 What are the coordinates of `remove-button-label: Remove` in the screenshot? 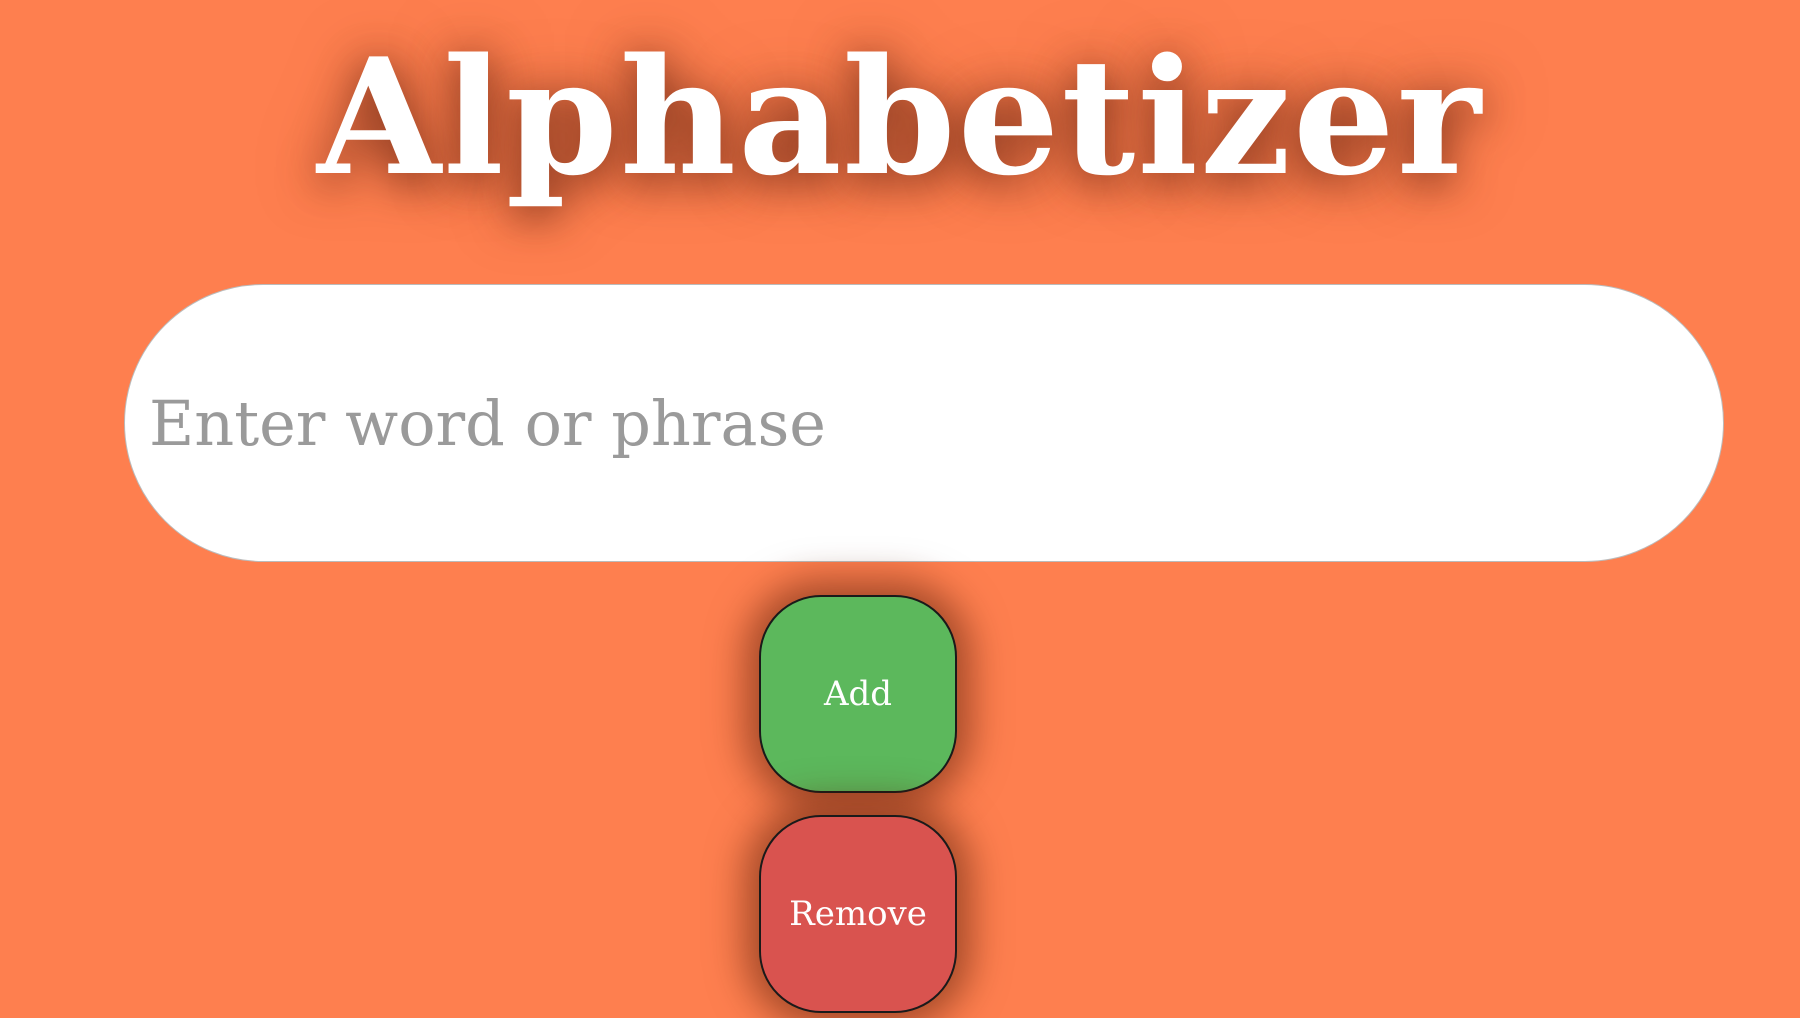 It's located at (858, 914).